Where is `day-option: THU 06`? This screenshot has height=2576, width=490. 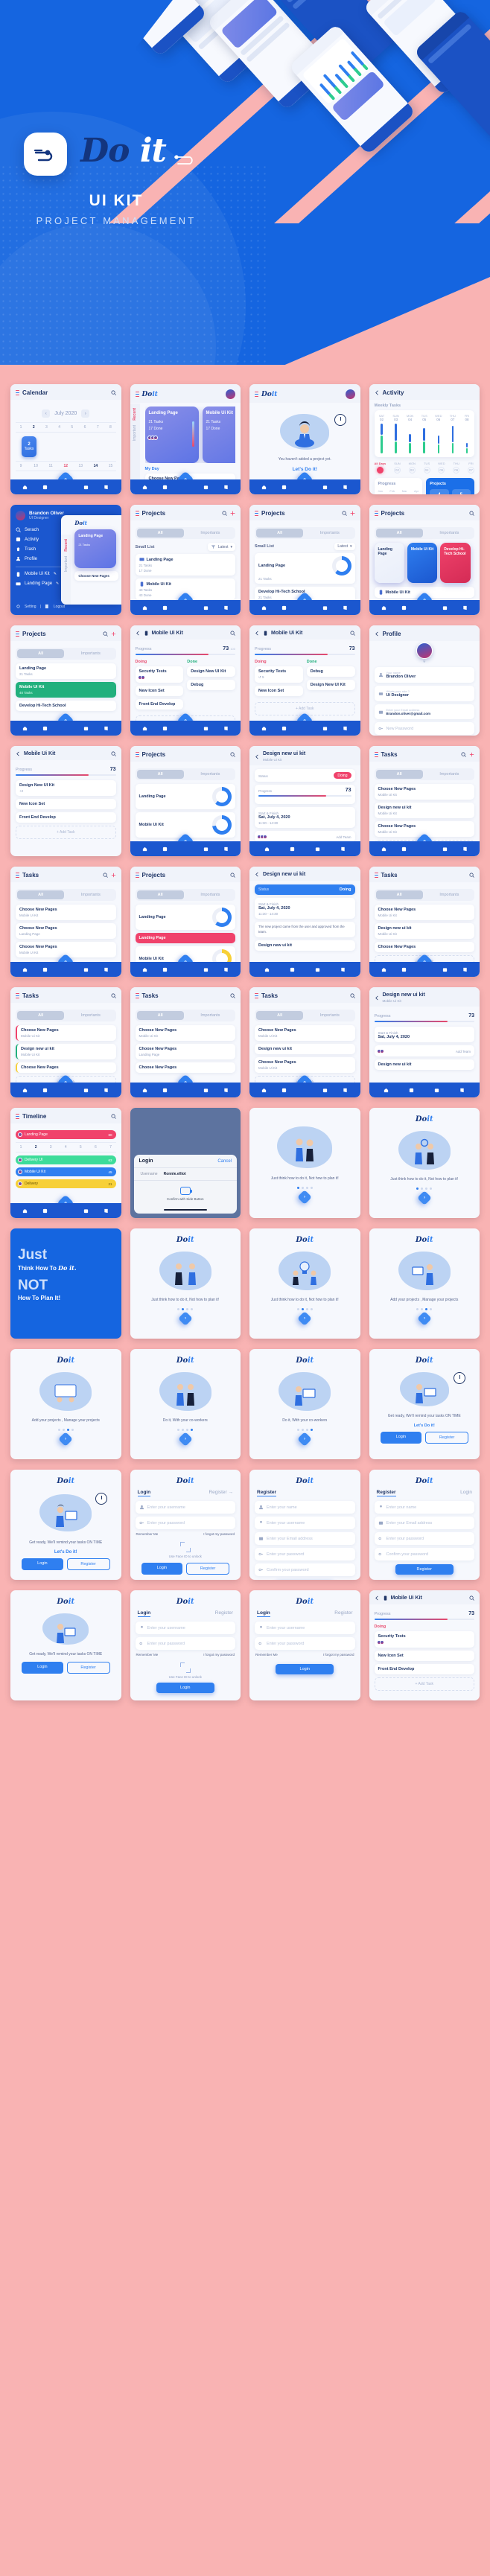
day-option: THU 06 is located at coordinates (456, 468).